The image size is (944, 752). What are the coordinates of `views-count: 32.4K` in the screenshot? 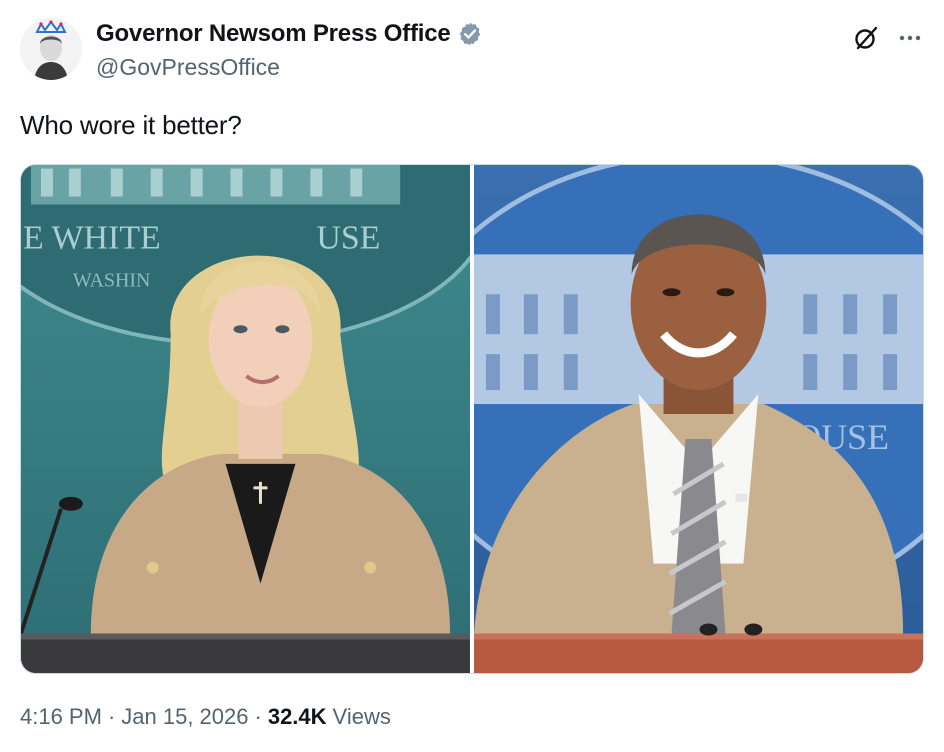 It's located at (297, 716).